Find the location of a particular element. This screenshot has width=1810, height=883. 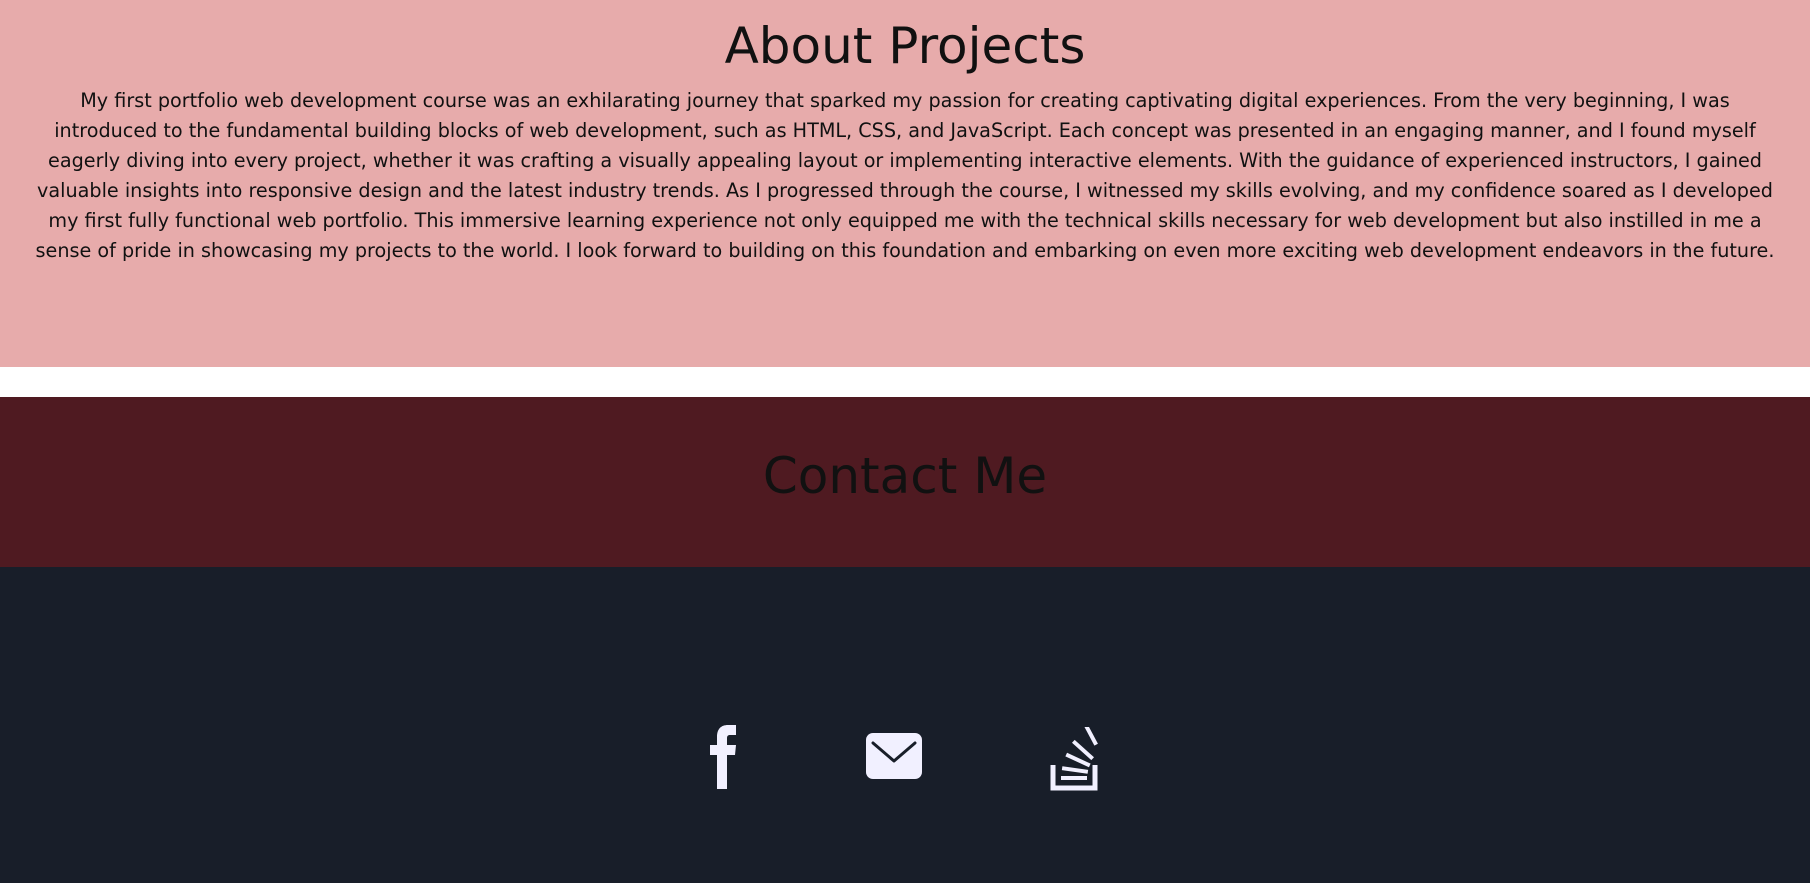

envelope-icon is located at coordinates (894, 756).